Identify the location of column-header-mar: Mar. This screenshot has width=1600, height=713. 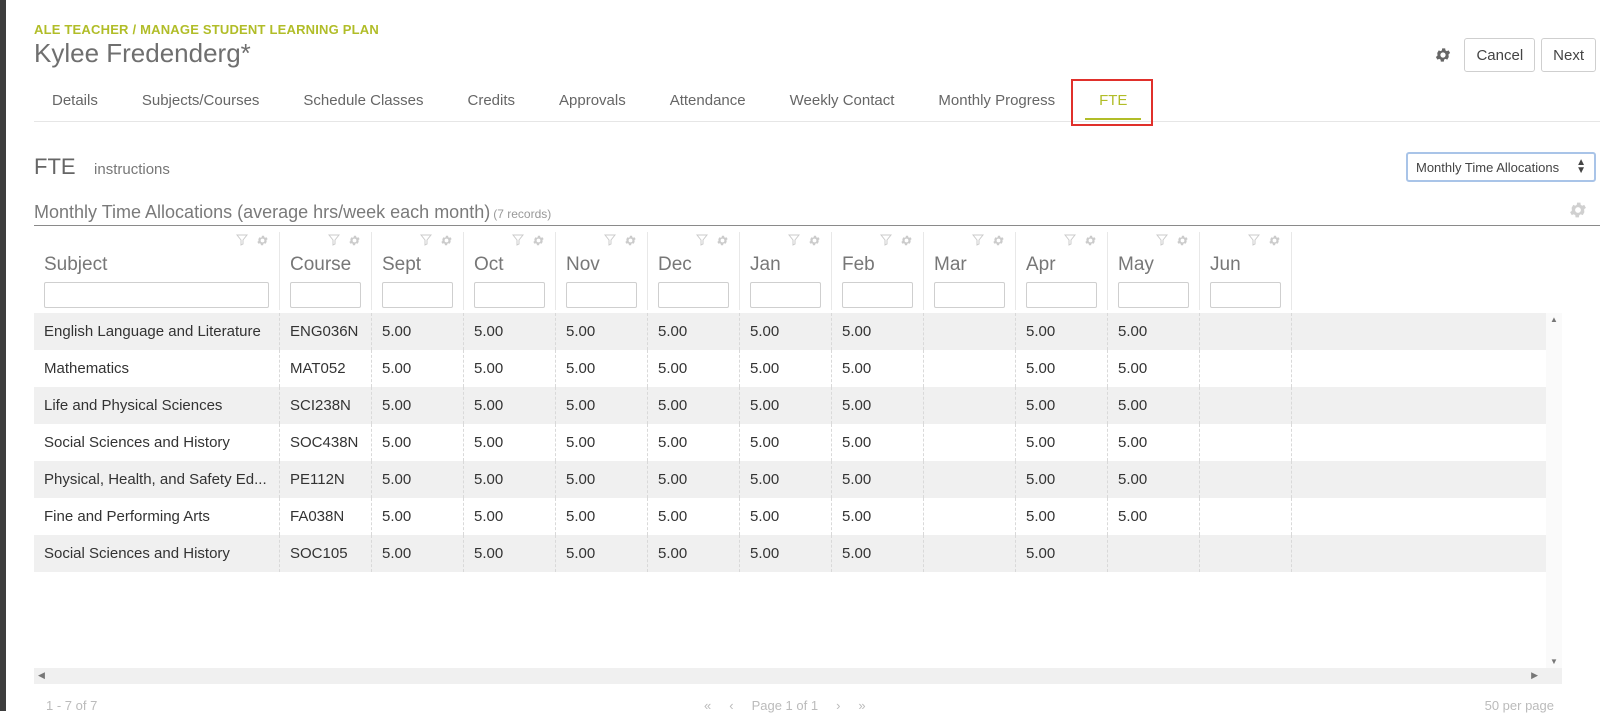
(970, 271).